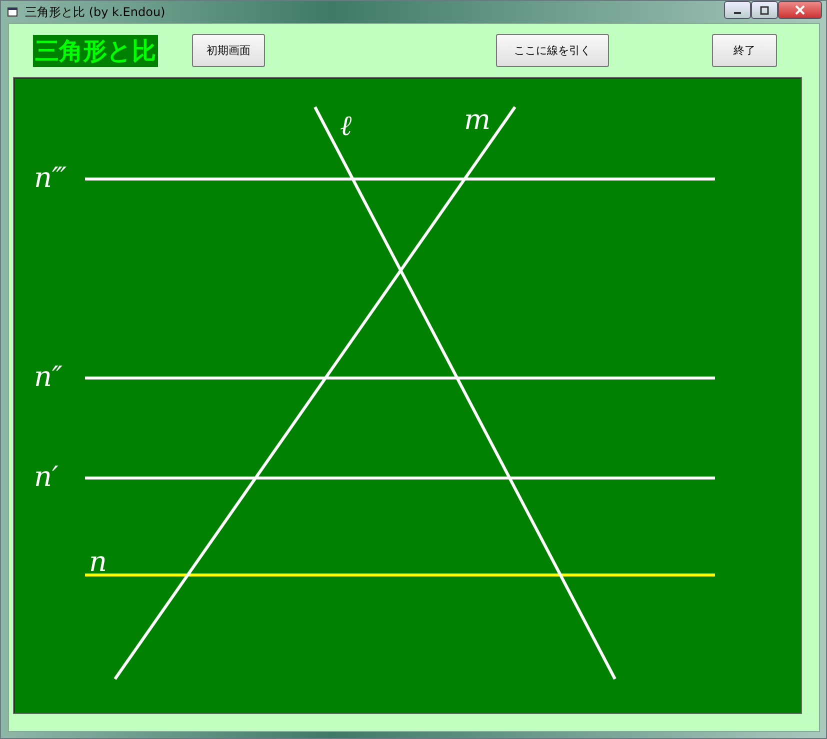 The width and height of the screenshot is (827, 739). I want to click on app-heading: 三角形と比, so click(95, 50).